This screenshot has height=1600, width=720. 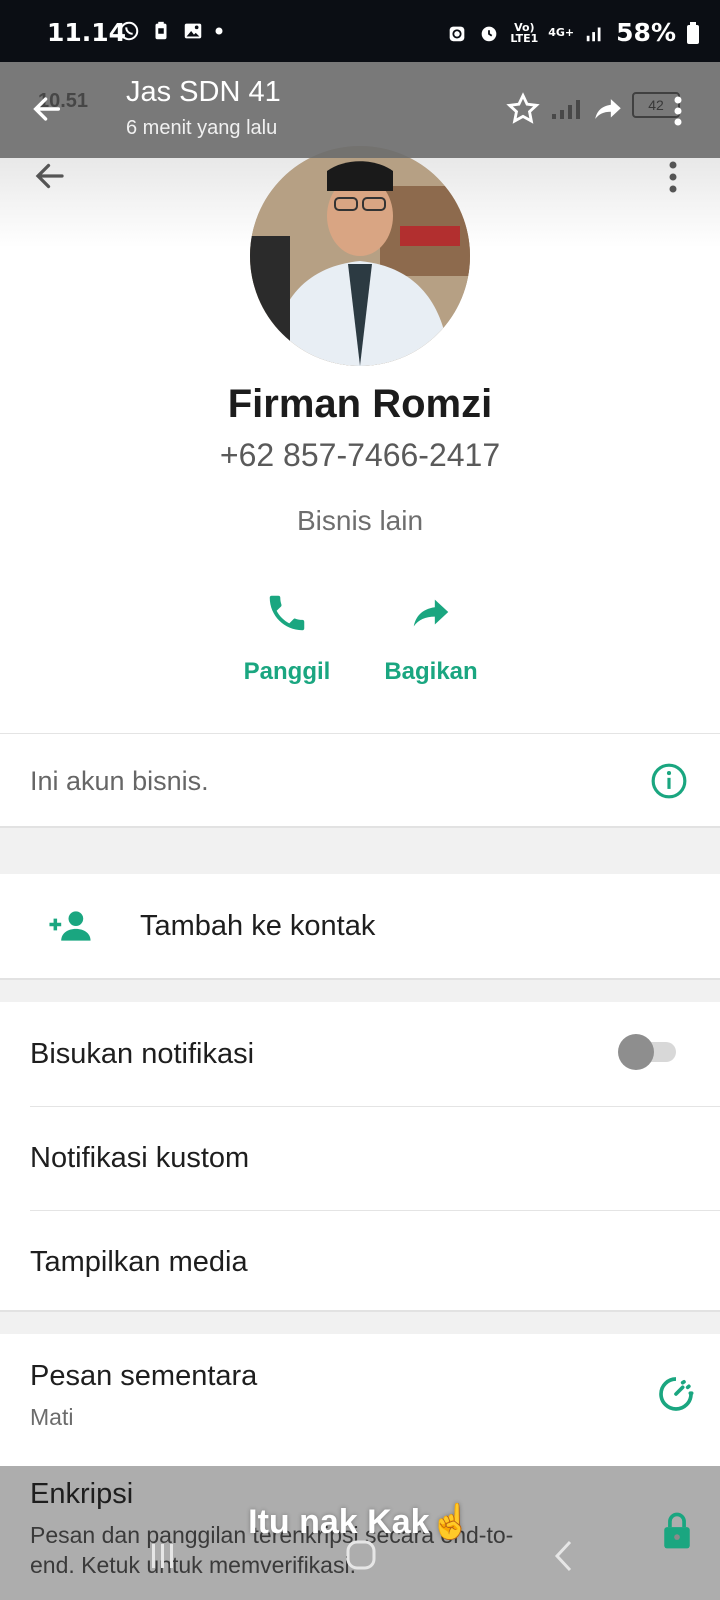 I want to click on viewer-more-icon, so click(x=678, y=111).